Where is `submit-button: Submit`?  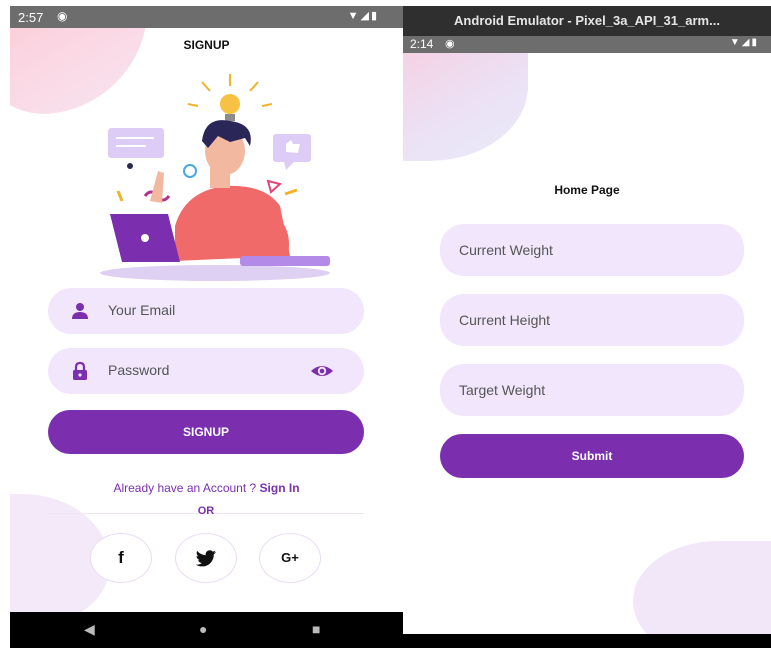
submit-button: Submit is located at coordinates (592, 456).